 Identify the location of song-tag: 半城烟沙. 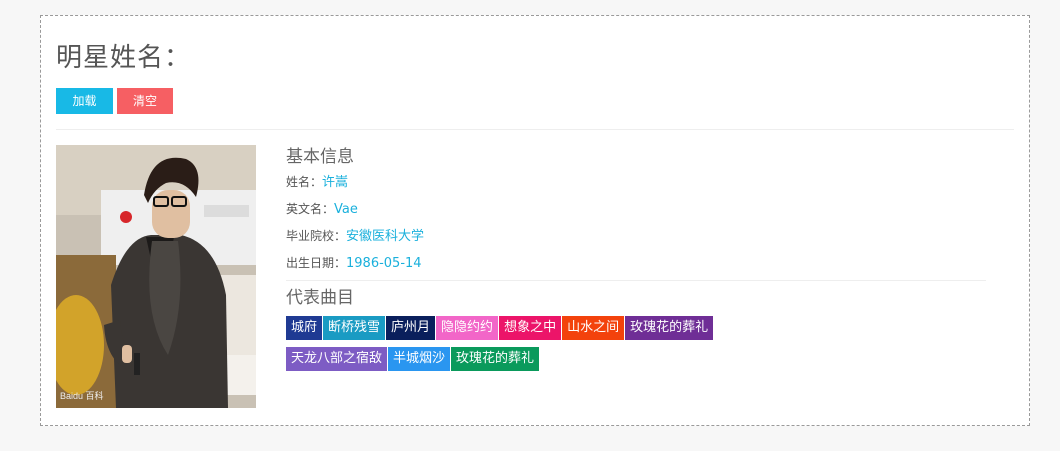
(419, 359).